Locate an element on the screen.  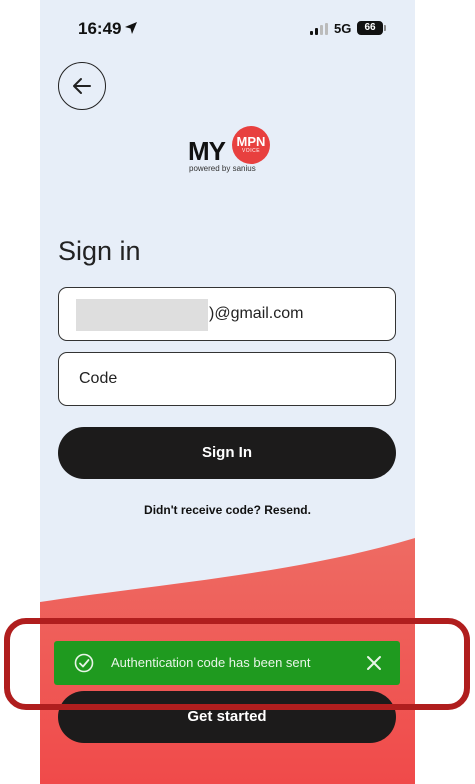
location-arrow-icon is located at coordinates (131, 28).